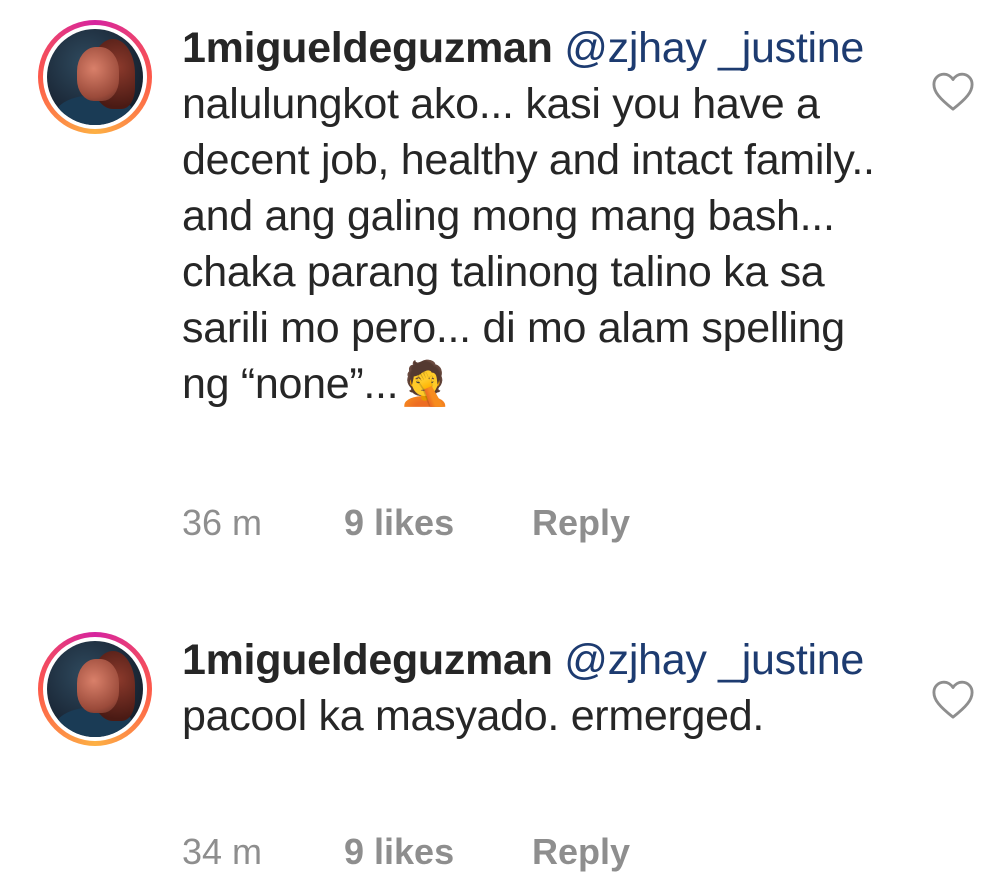  What do you see at coordinates (425, 384) in the screenshot?
I see `emoji-glyph: 🤦` at bounding box center [425, 384].